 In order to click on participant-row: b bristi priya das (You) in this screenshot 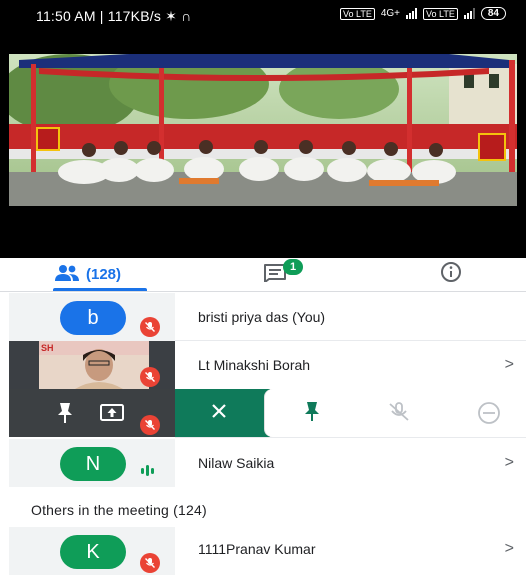, I will do `click(263, 317)`.